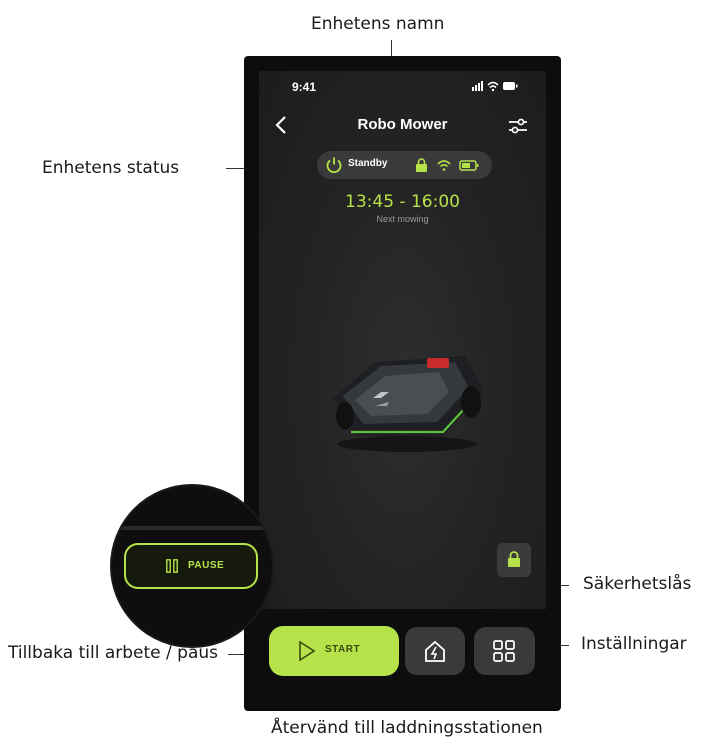  What do you see at coordinates (408, 404) in the screenshot?
I see `robot-mower-image` at bounding box center [408, 404].